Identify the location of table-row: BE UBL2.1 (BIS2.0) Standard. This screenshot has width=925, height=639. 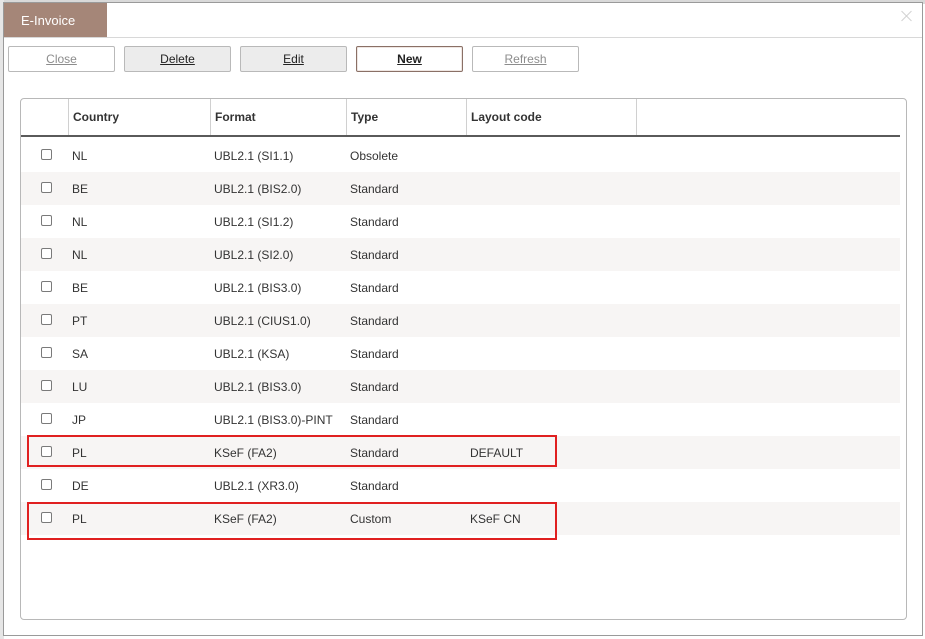
(460, 188).